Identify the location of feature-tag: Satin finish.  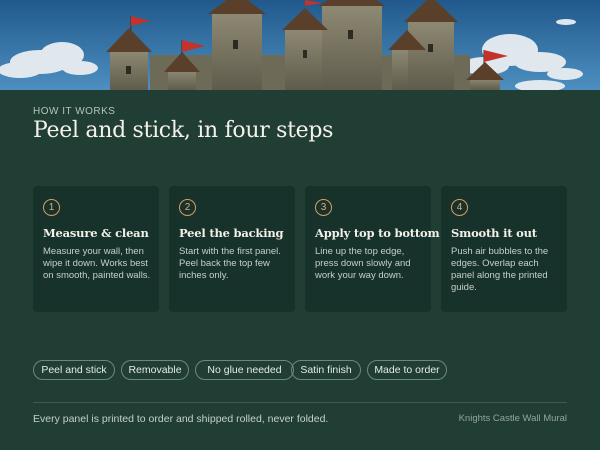
(326, 370).